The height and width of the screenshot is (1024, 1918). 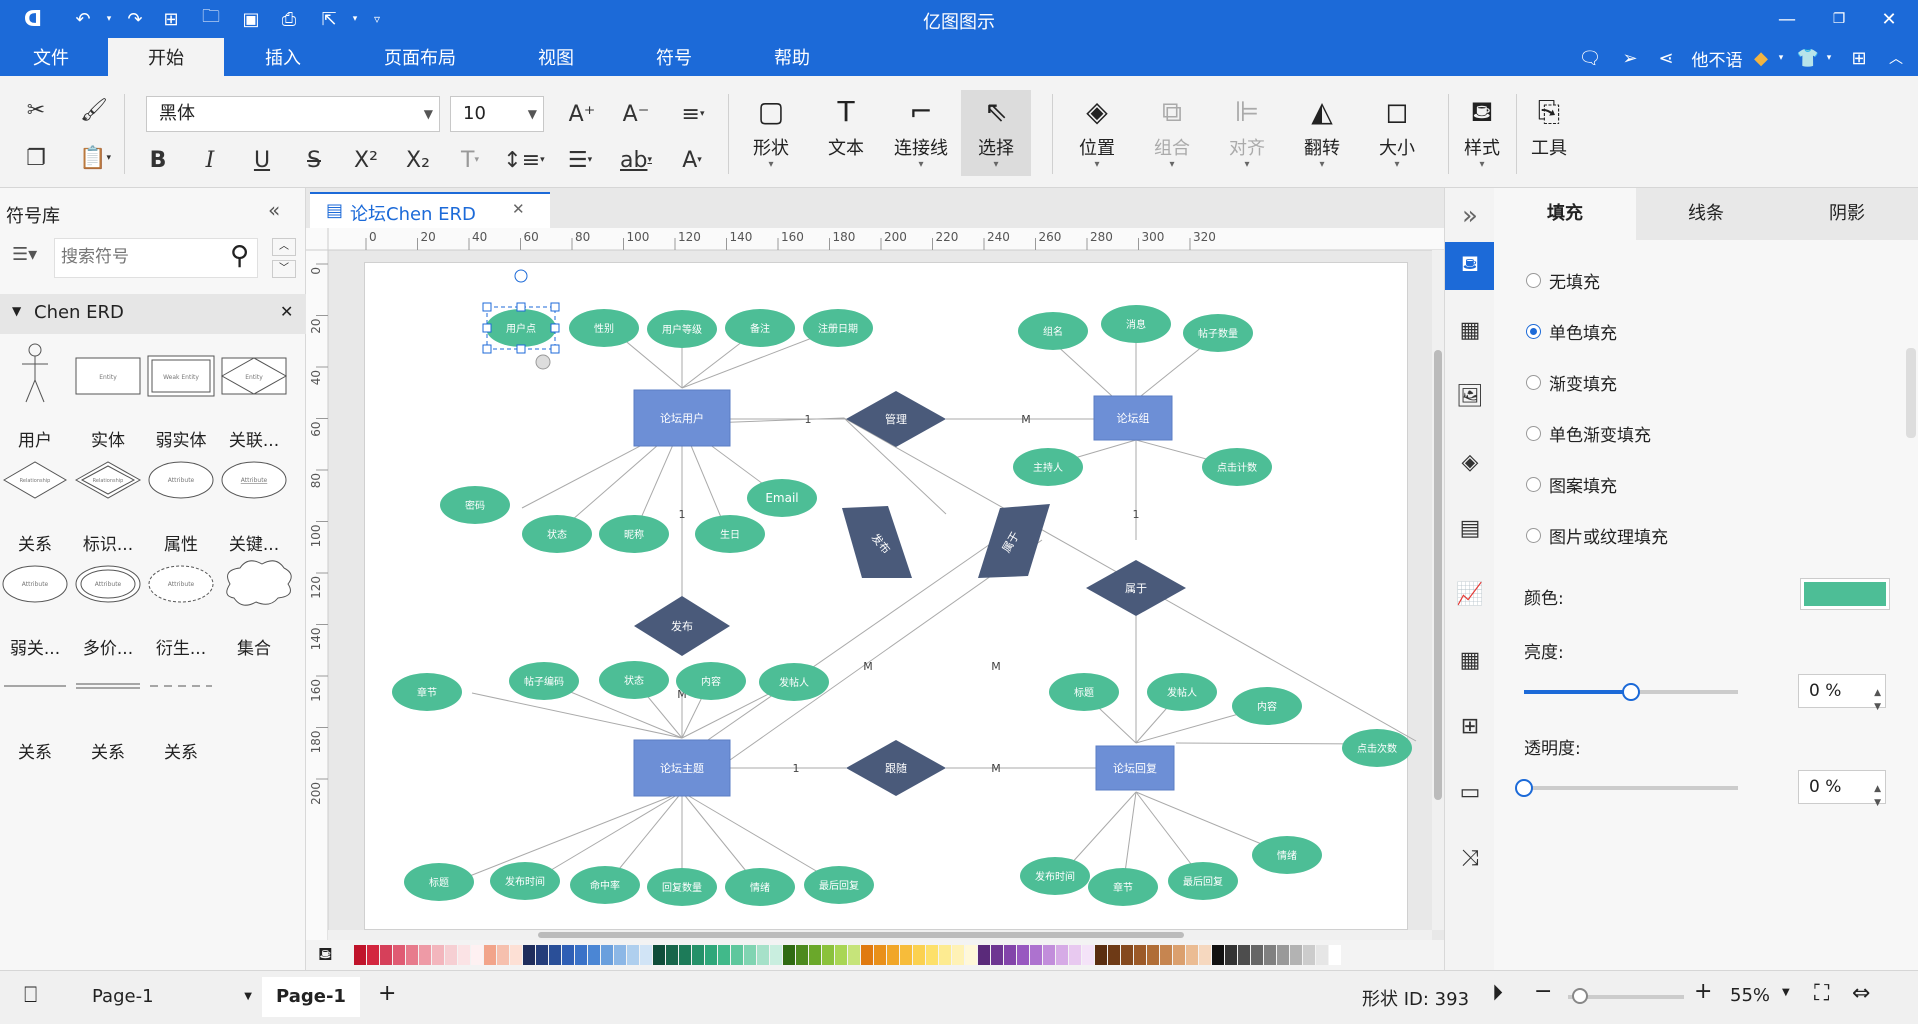 What do you see at coordinates (108, 480) in the screenshot?
I see `shape-identifying-relationship: Relationship` at bounding box center [108, 480].